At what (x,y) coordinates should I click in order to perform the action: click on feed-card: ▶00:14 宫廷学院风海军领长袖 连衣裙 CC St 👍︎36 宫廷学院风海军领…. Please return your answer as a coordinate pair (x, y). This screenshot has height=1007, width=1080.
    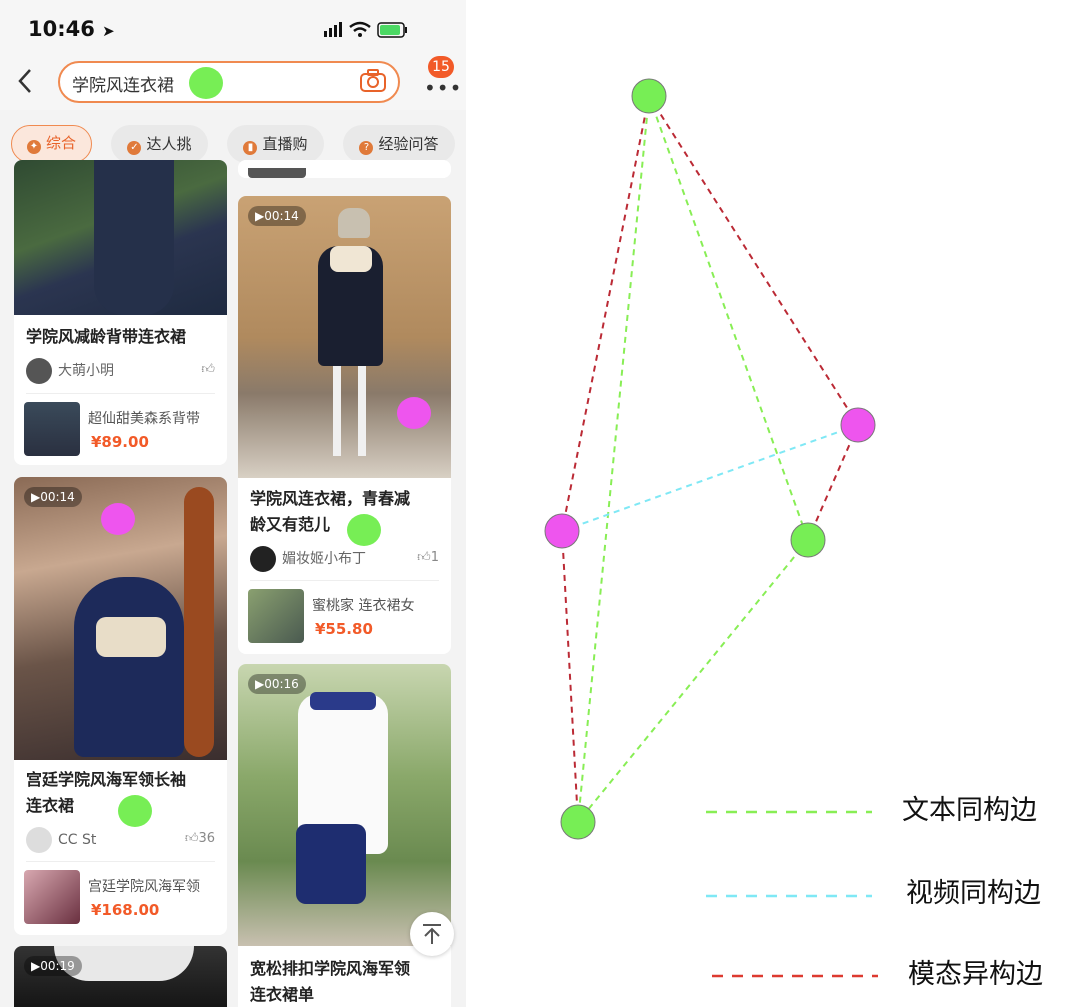
    Looking at the image, I should click on (120, 706).